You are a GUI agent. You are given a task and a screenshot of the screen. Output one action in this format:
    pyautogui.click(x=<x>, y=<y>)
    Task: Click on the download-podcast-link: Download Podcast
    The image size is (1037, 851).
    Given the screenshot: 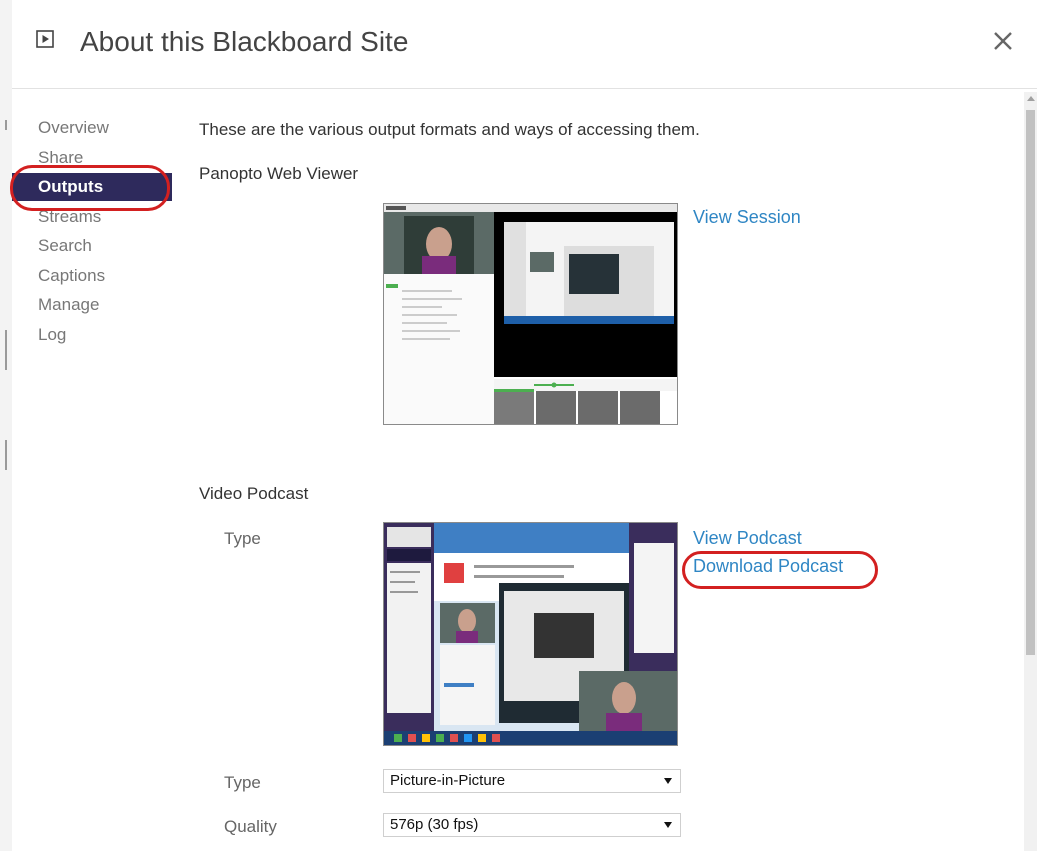 What is the action you would take?
    pyautogui.click(x=768, y=566)
    